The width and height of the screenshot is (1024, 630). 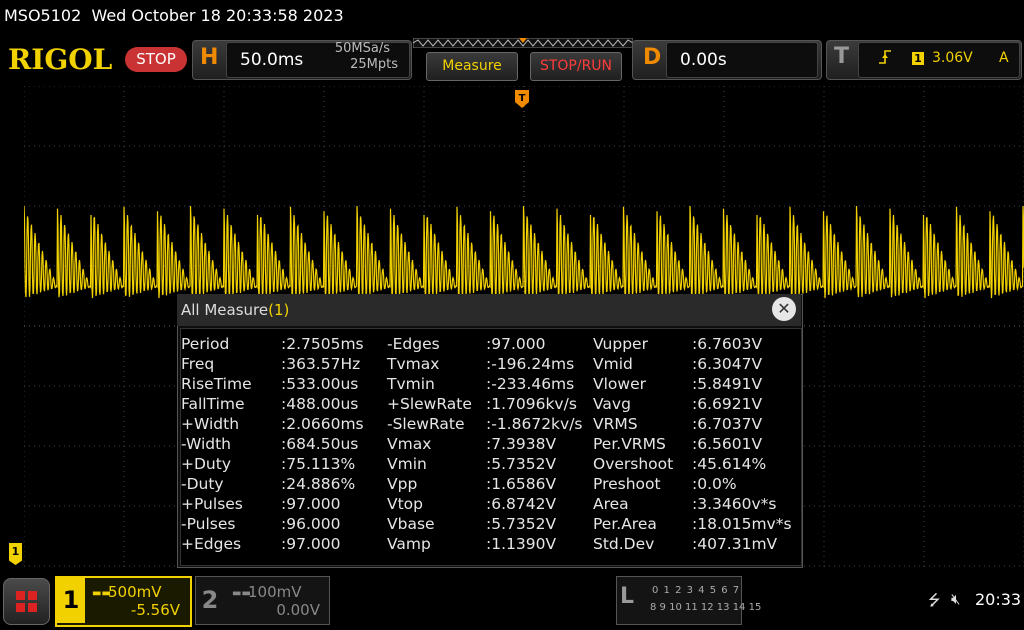 I want to click on measure-value: :6.7603V, so click(x=727, y=344).